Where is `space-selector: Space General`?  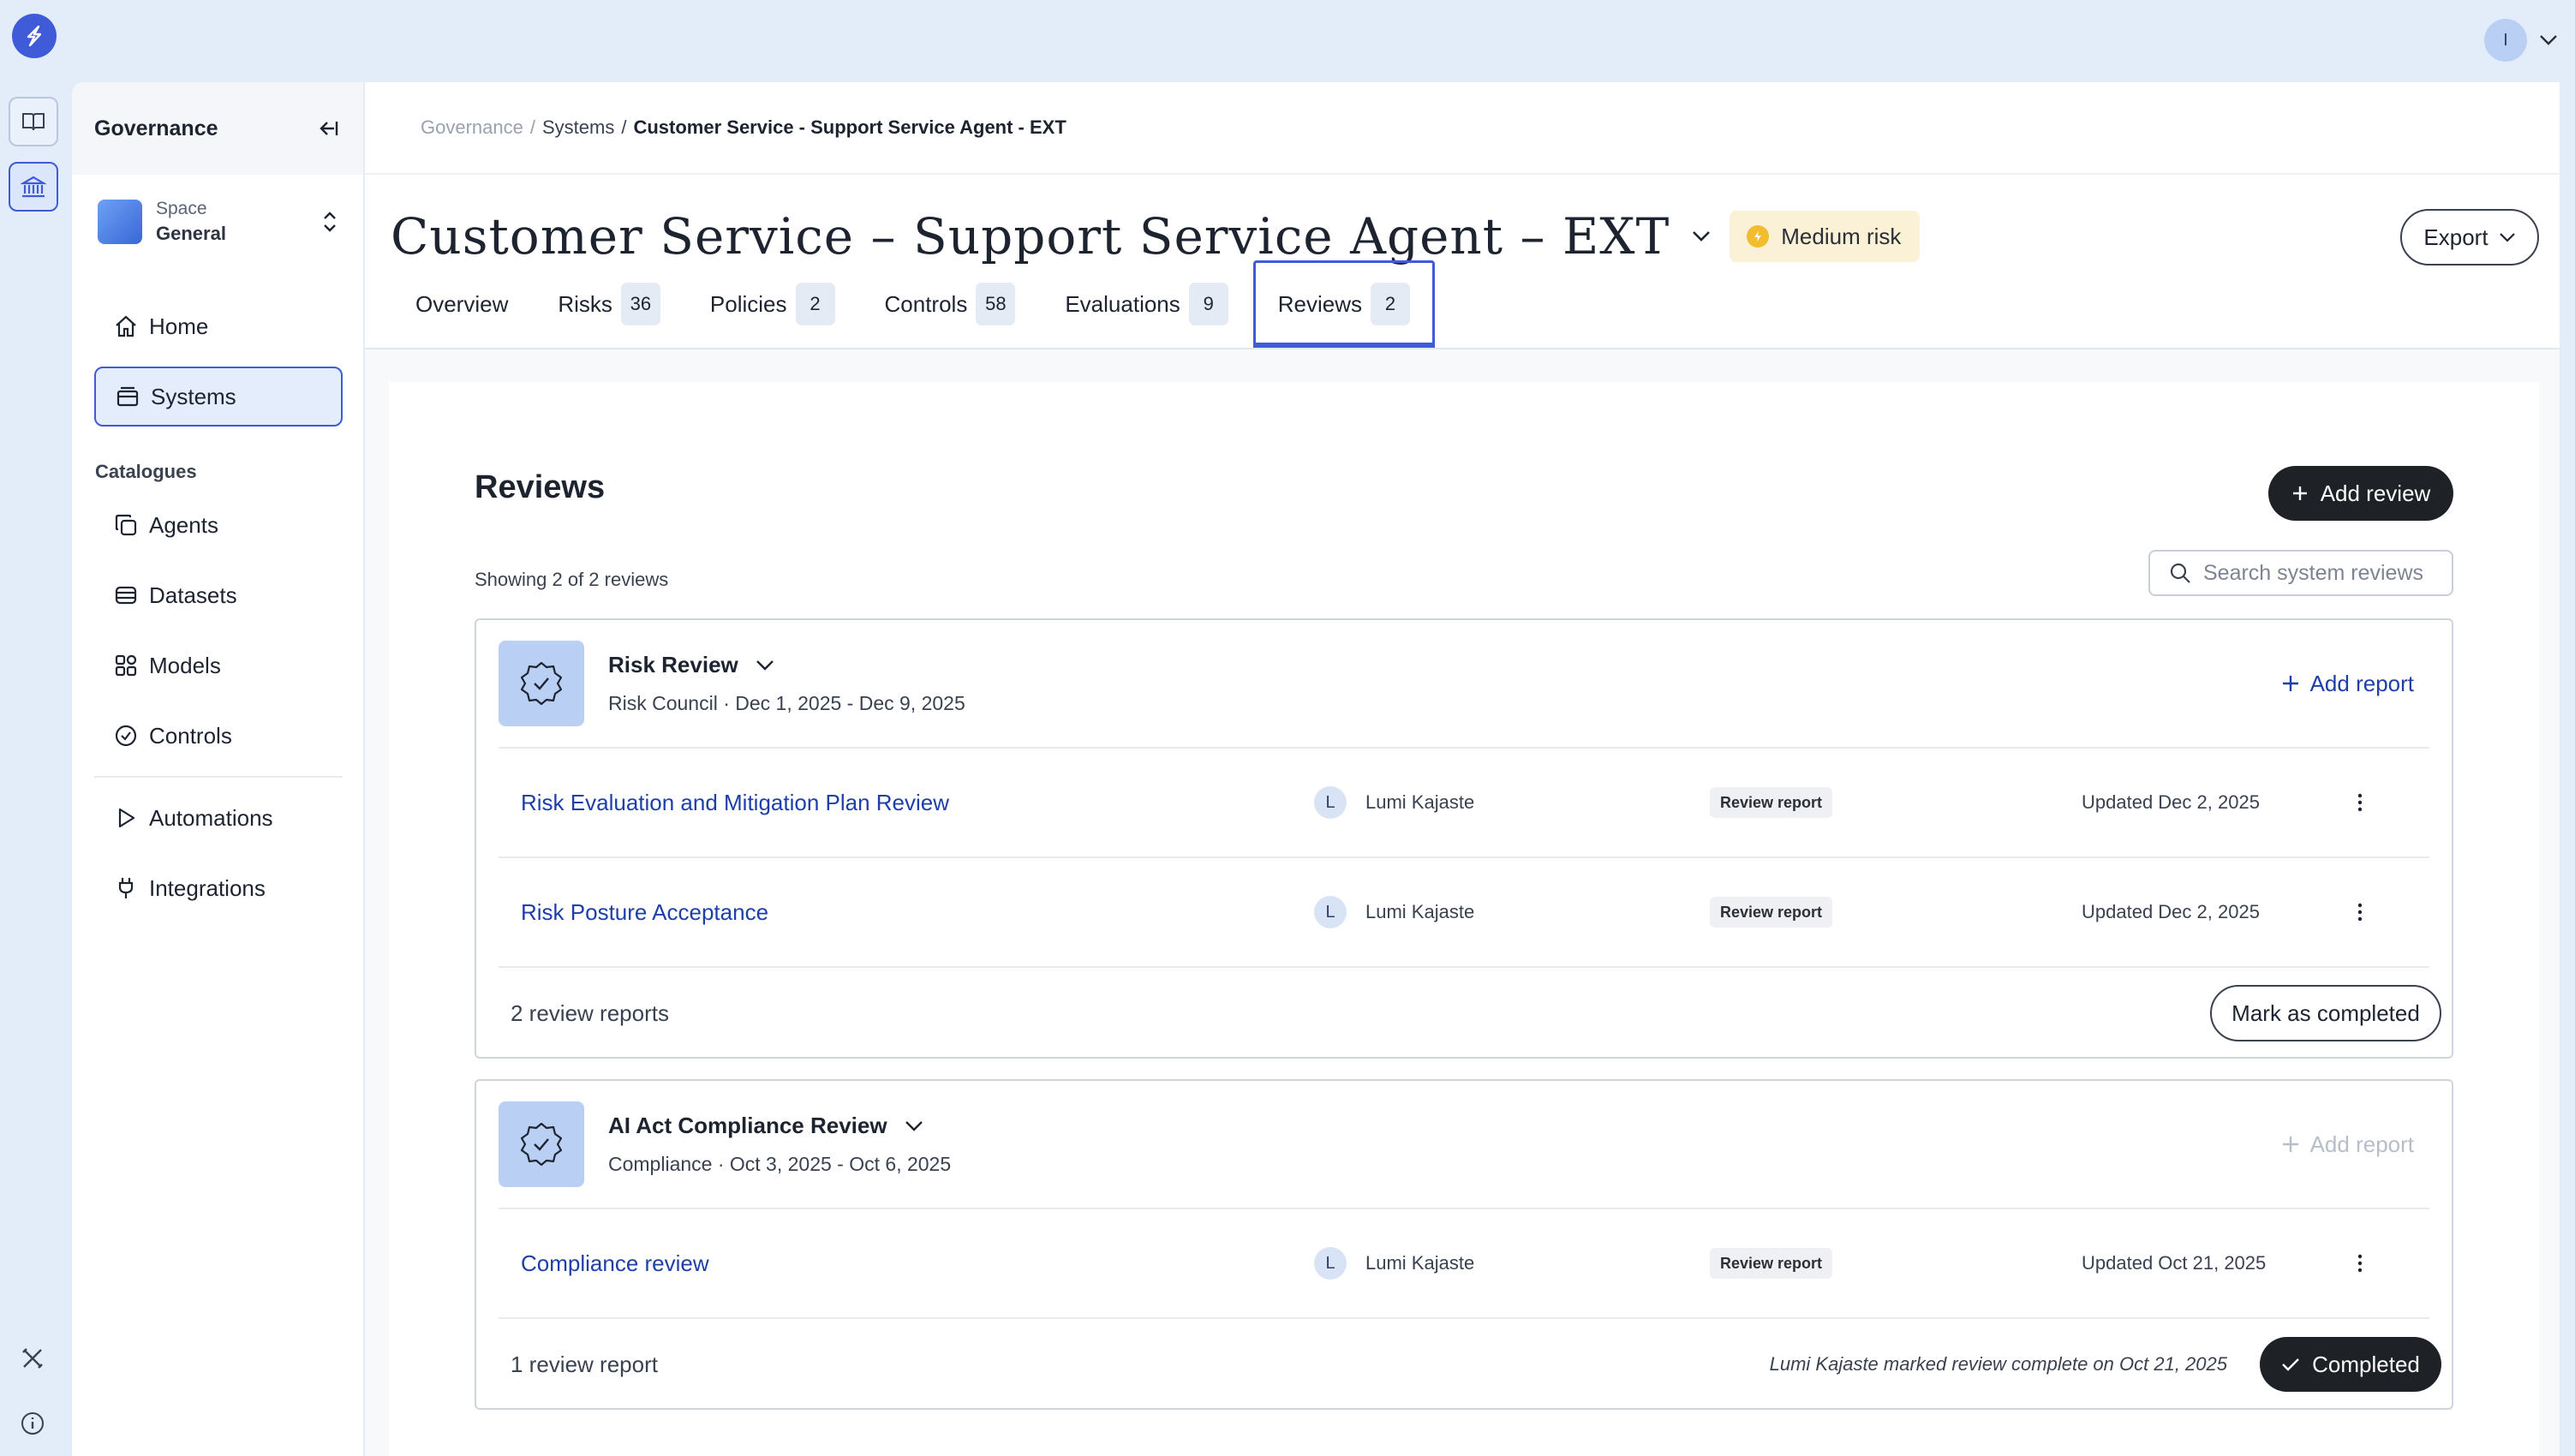 space-selector: Space General is located at coordinates (217, 222).